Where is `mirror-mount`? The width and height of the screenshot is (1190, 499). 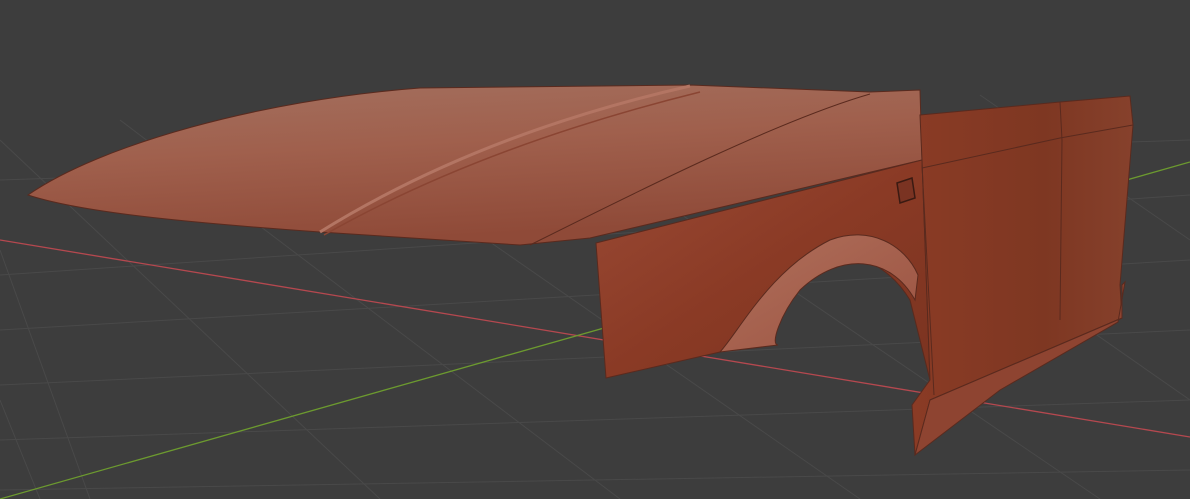 mirror-mount is located at coordinates (906, 190).